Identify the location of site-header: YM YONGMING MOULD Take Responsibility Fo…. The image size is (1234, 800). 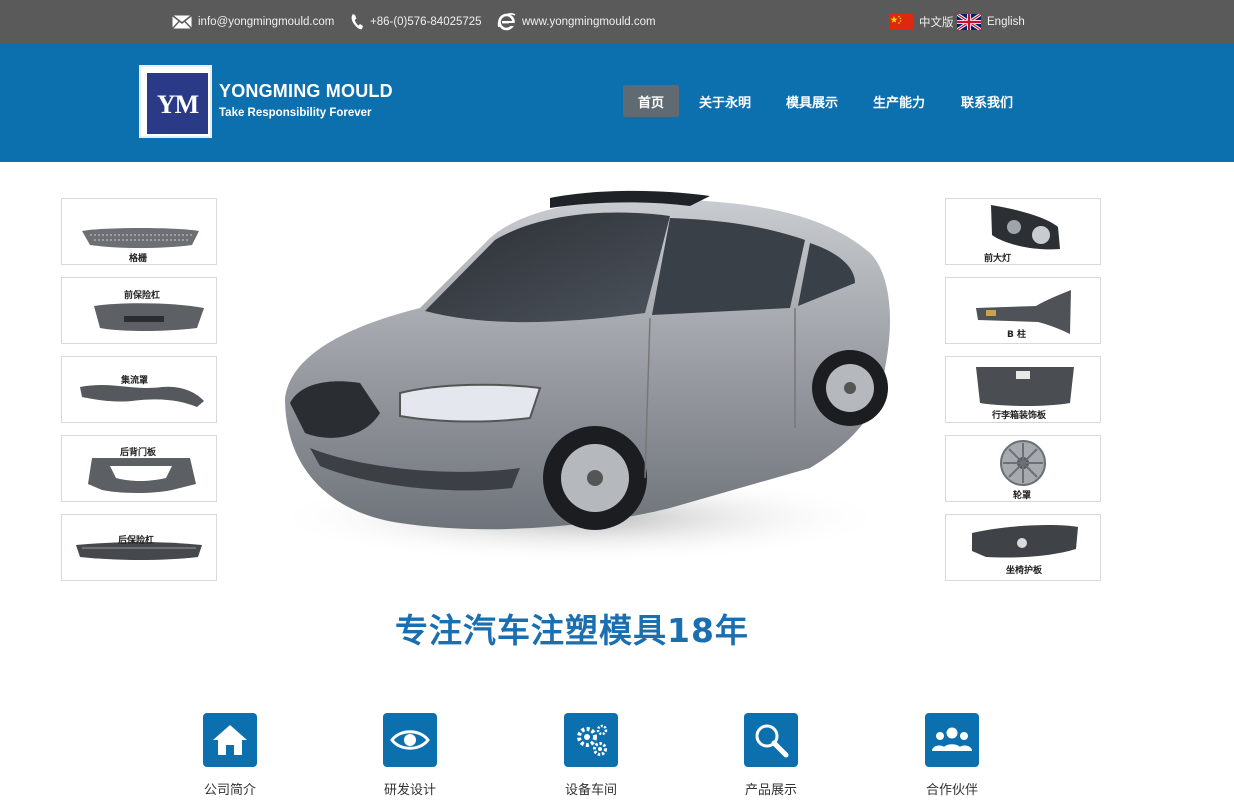
(617, 102).